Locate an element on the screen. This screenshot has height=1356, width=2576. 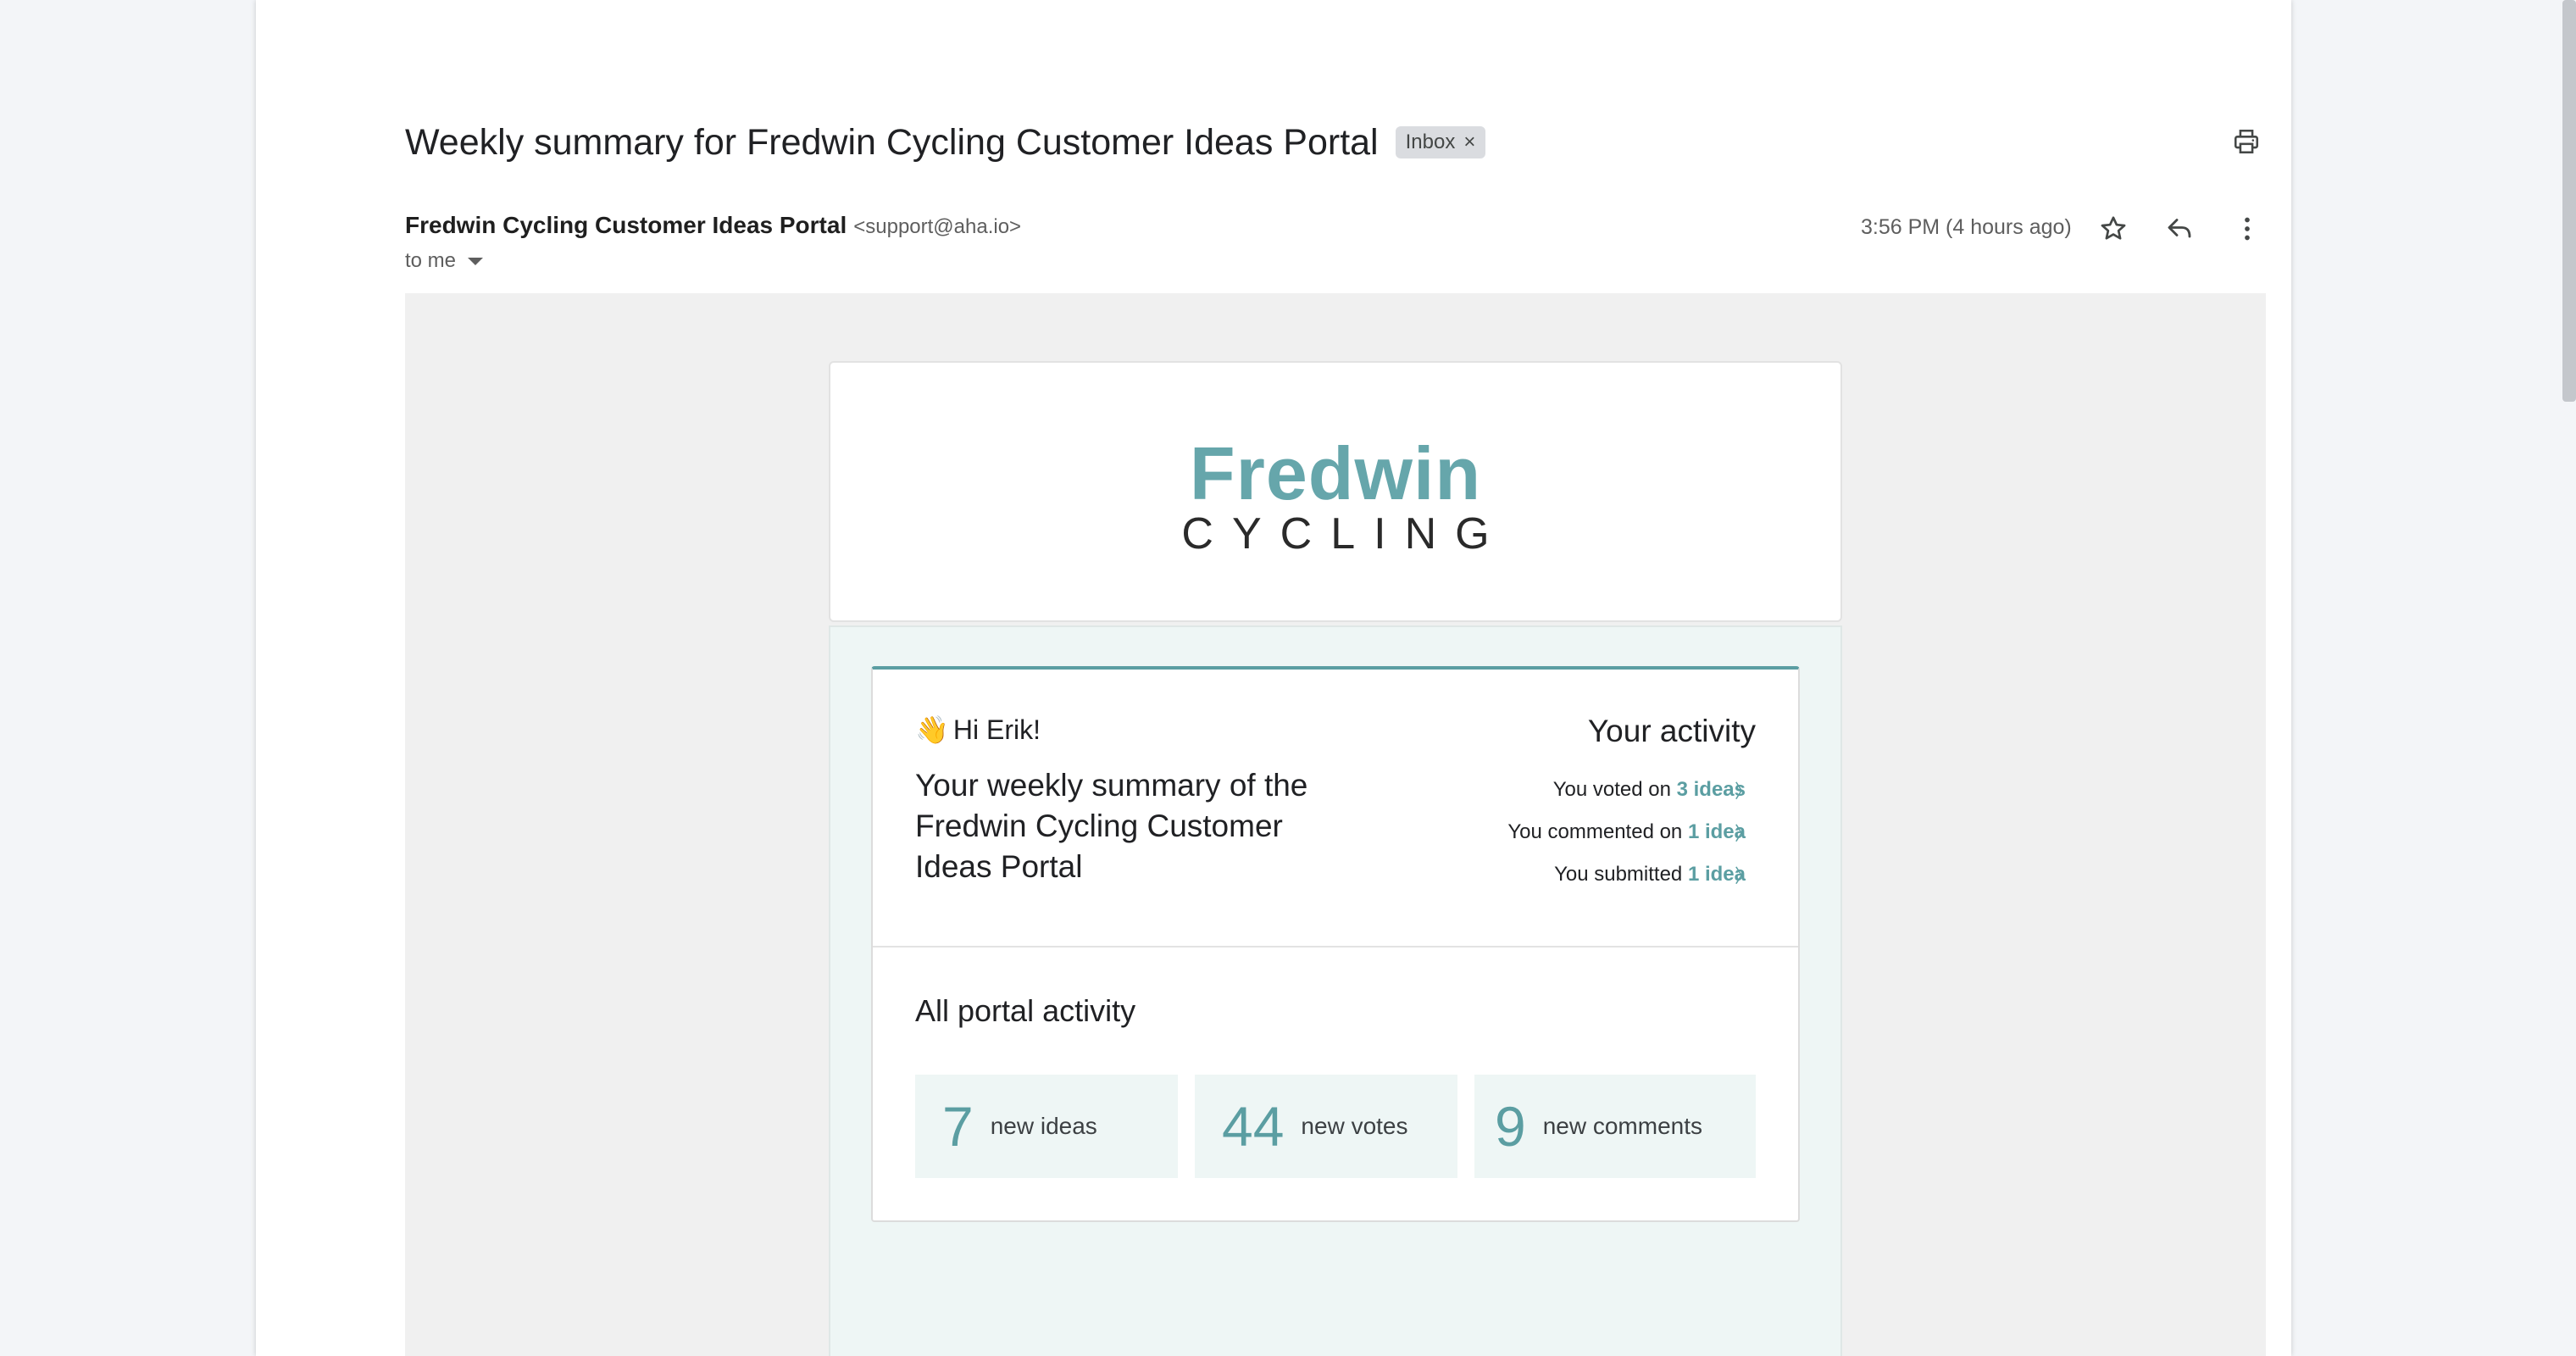
greeting: 👋 Hi Erik! is located at coordinates (978, 730).